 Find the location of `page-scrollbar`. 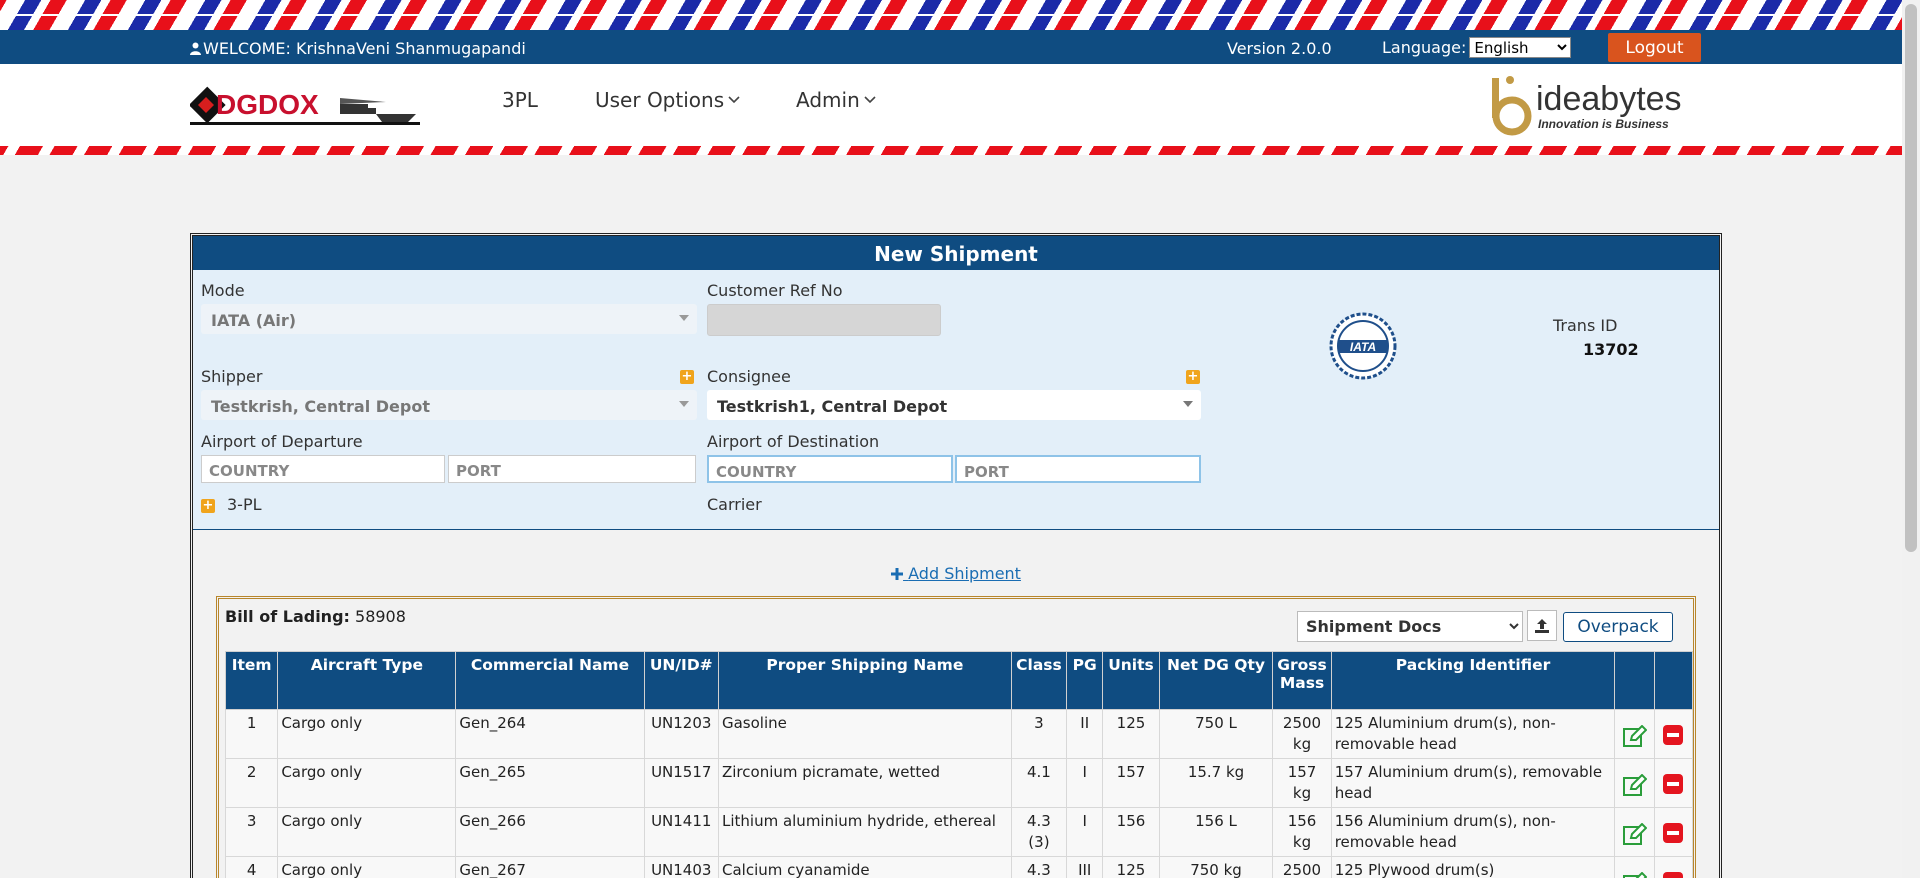

page-scrollbar is located at coordinates (1911, 439).